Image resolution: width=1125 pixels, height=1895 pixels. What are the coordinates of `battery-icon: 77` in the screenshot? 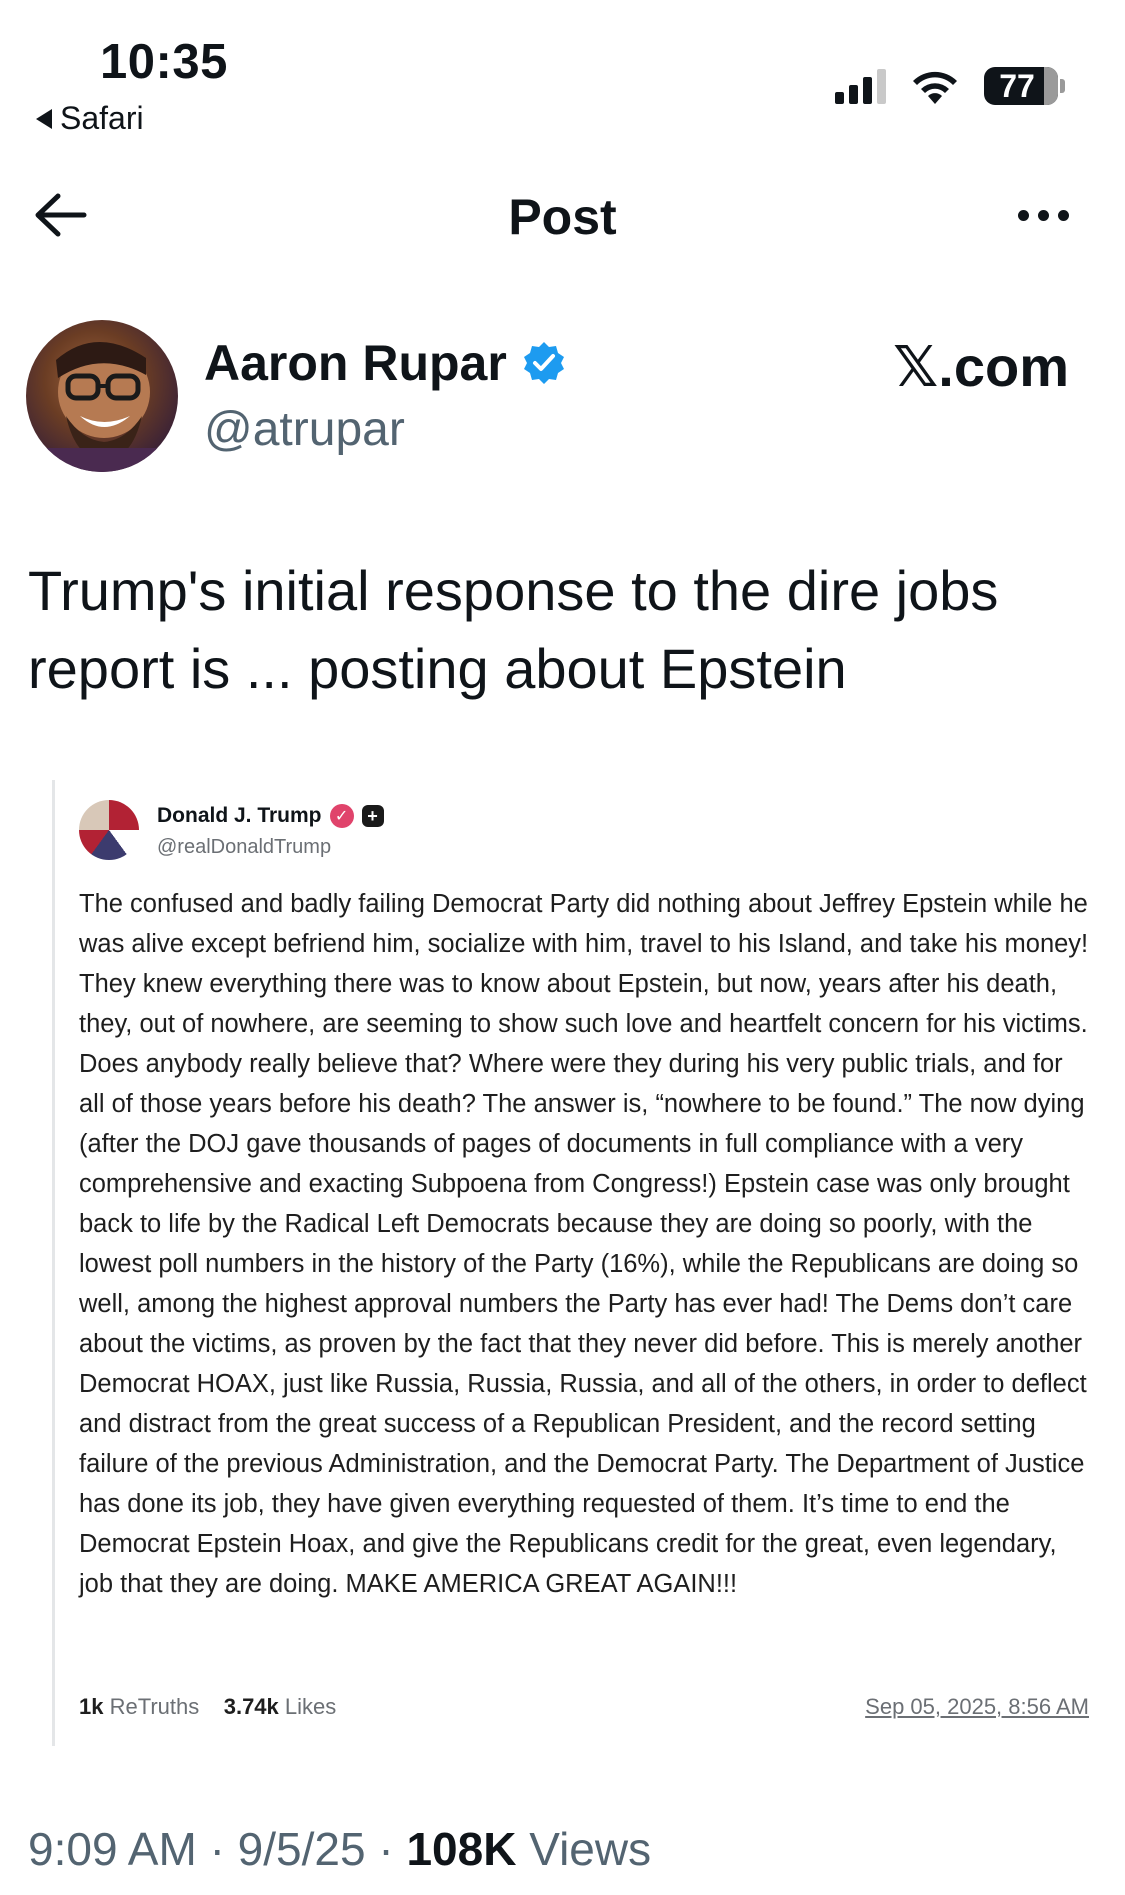 It's located at (1024, 86).